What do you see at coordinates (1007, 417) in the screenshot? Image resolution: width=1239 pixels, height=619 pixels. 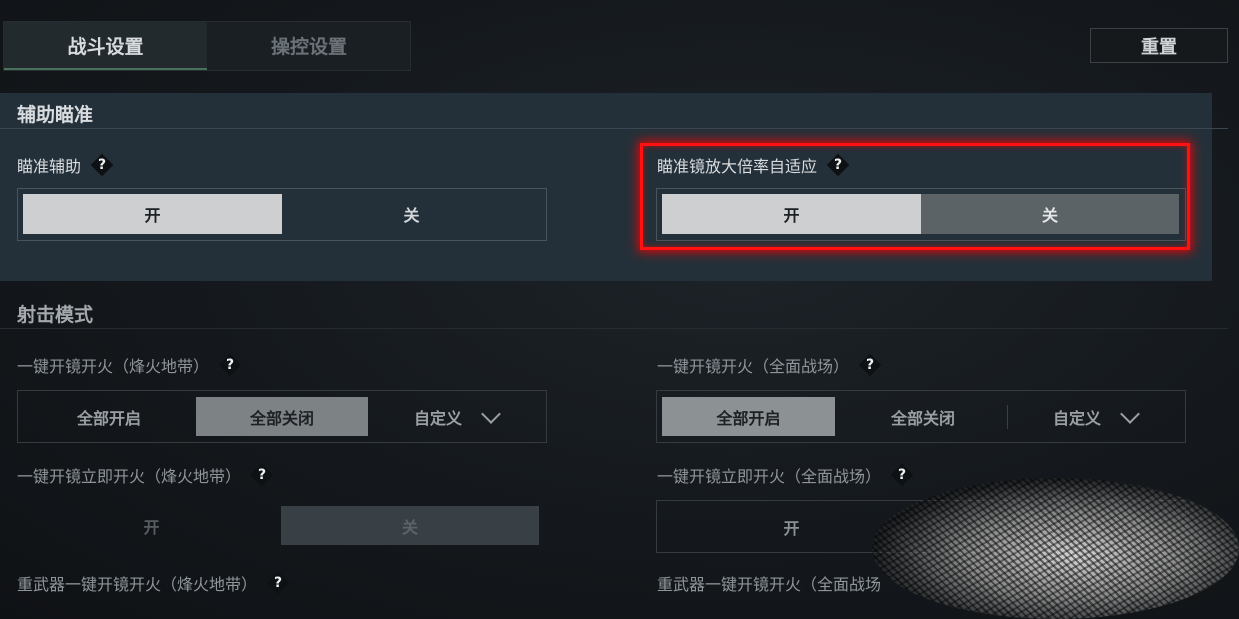 I see `option-divider` at bounding box center [1007, 417].